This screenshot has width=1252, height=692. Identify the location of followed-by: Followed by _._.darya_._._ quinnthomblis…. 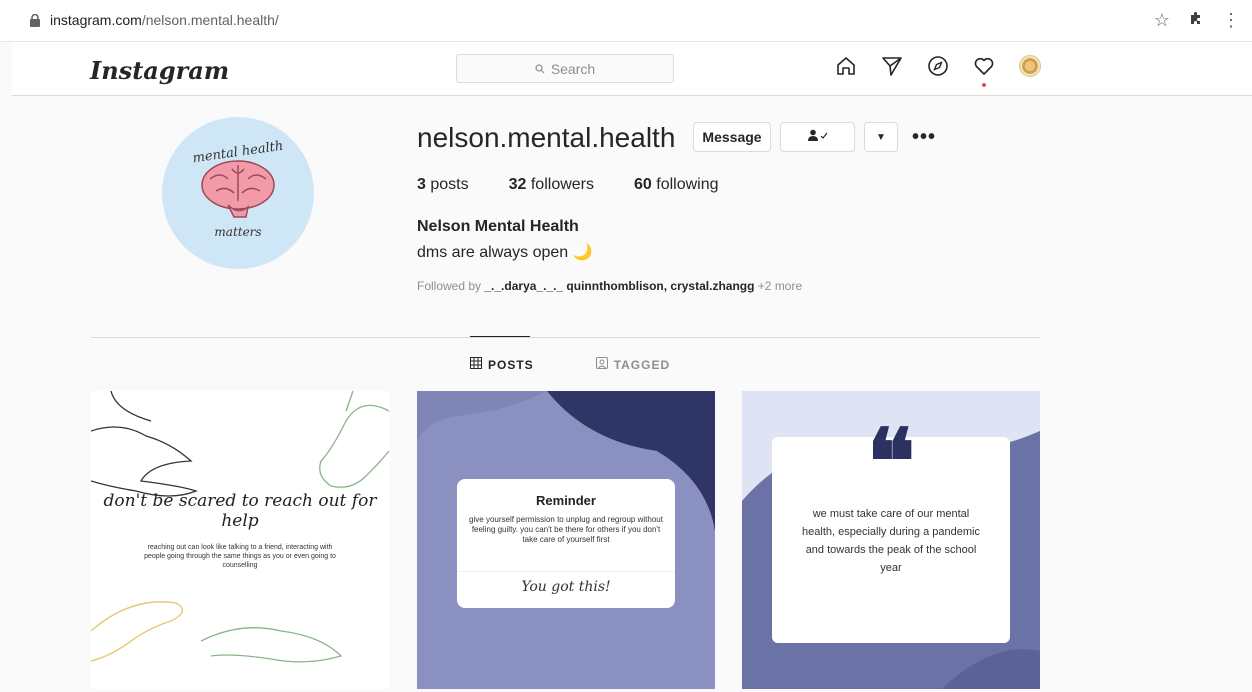
(609, 286).